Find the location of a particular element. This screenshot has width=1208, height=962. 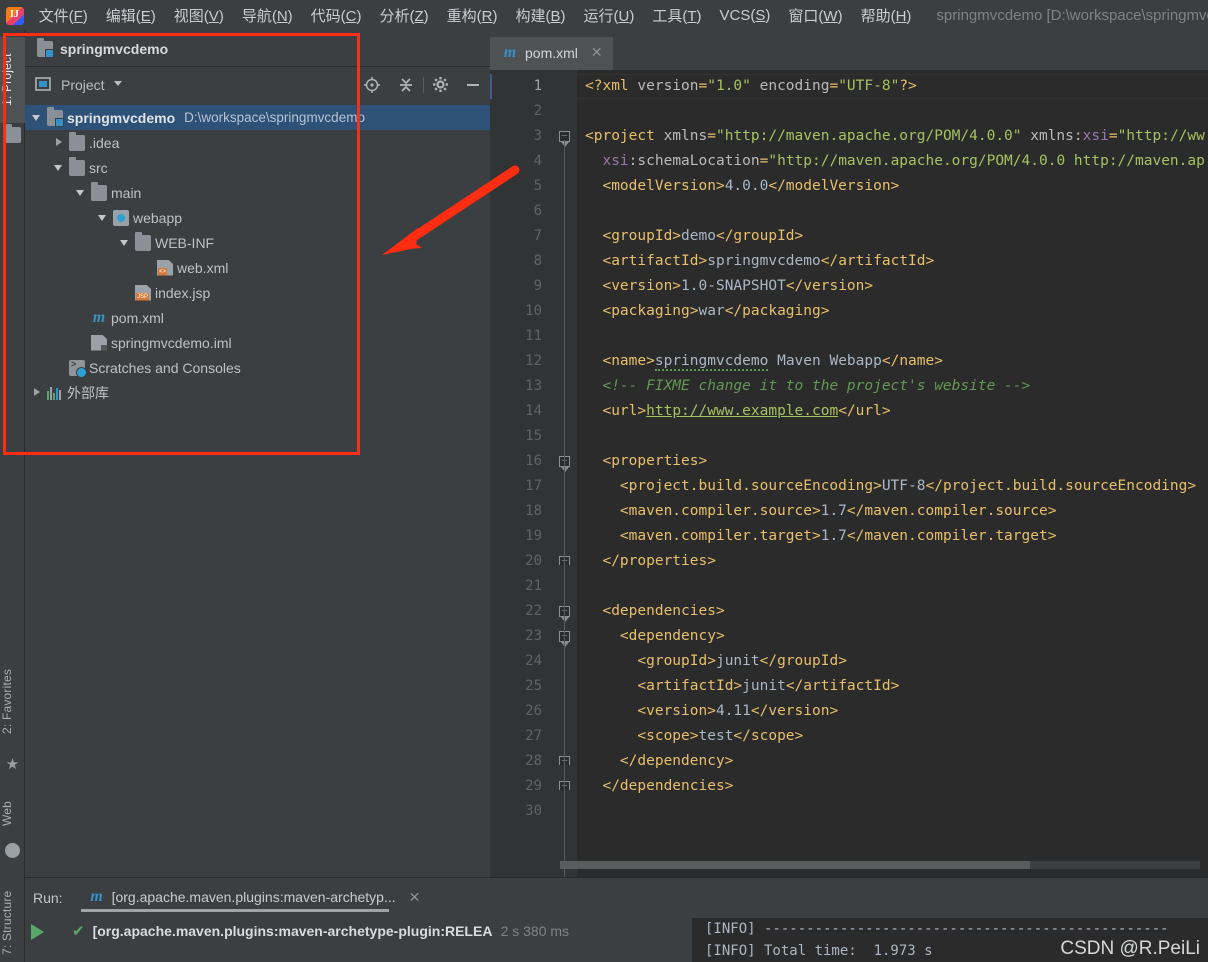

code-line: 5 <modelVersion>4.0.0</modelVersion> is located at coordinates (849, 186).